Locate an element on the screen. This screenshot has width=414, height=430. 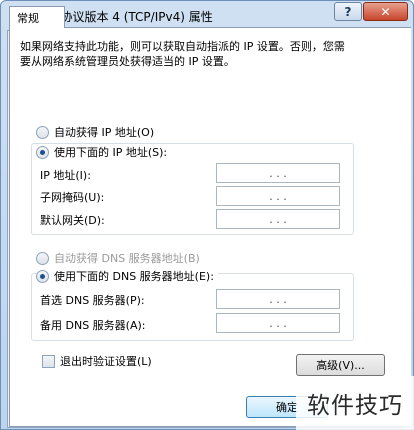
manual-ip-radio: 使用下面的 IP 地址(S): is located at coordinates (104, 152).